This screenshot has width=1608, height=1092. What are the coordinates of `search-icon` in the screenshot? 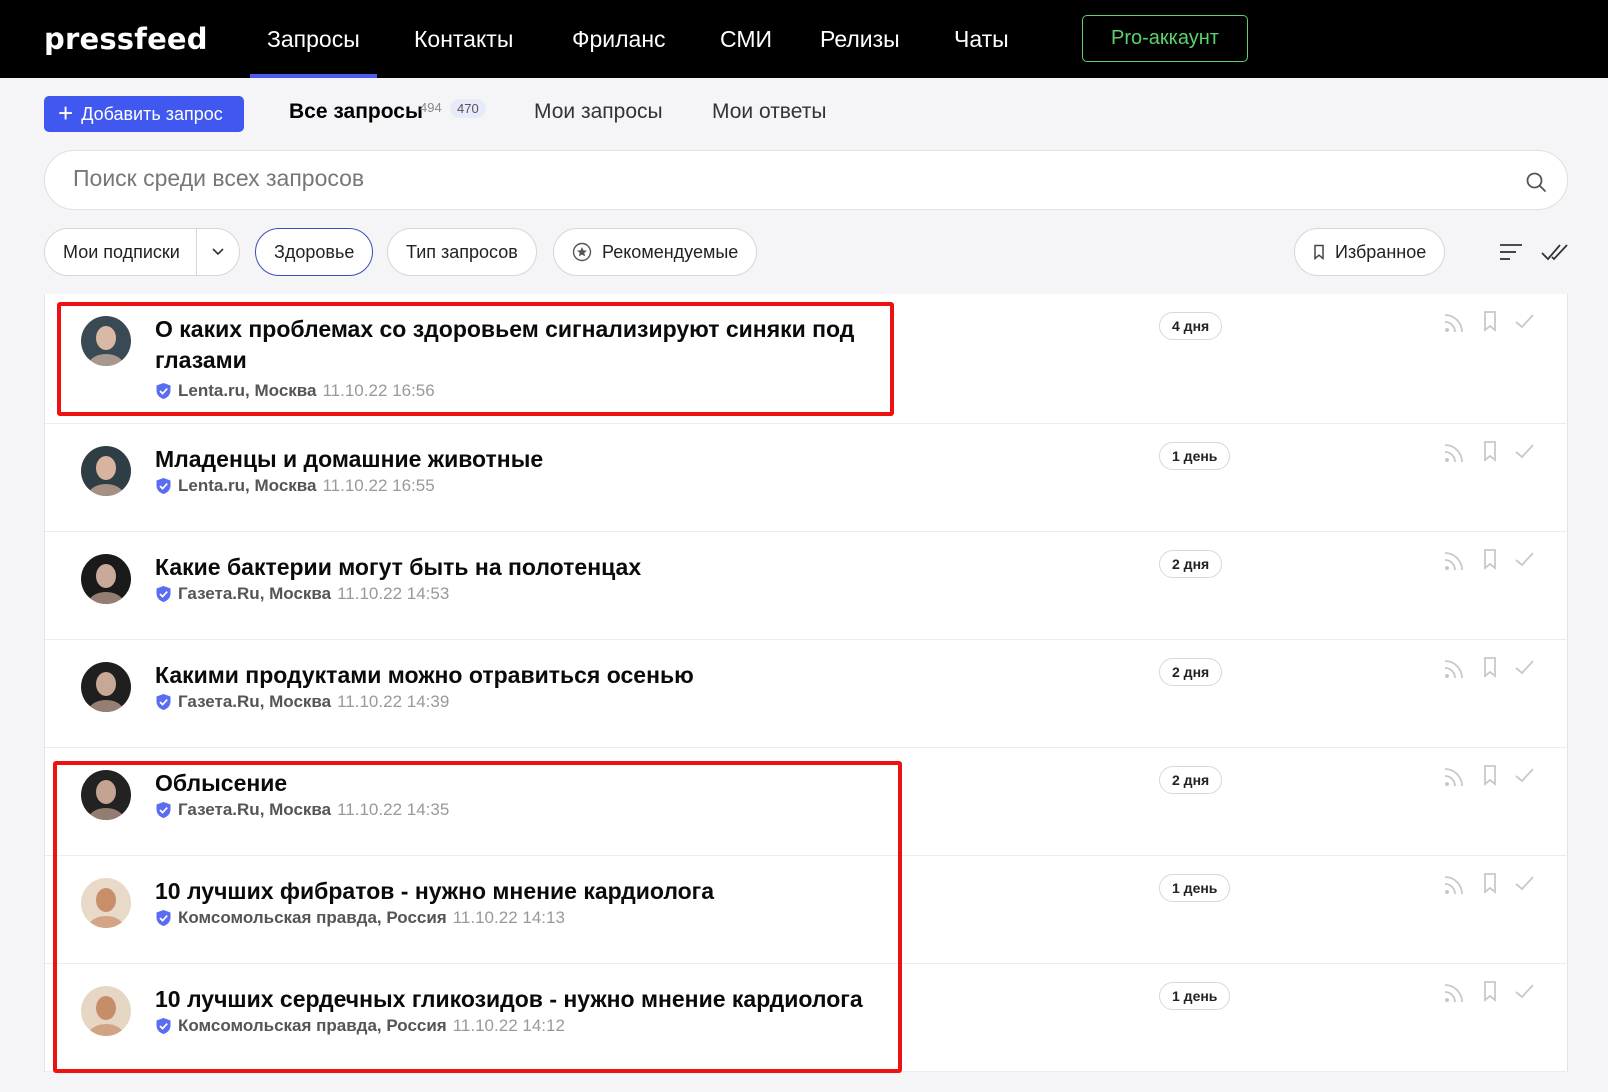 It's located at (1536, 182).